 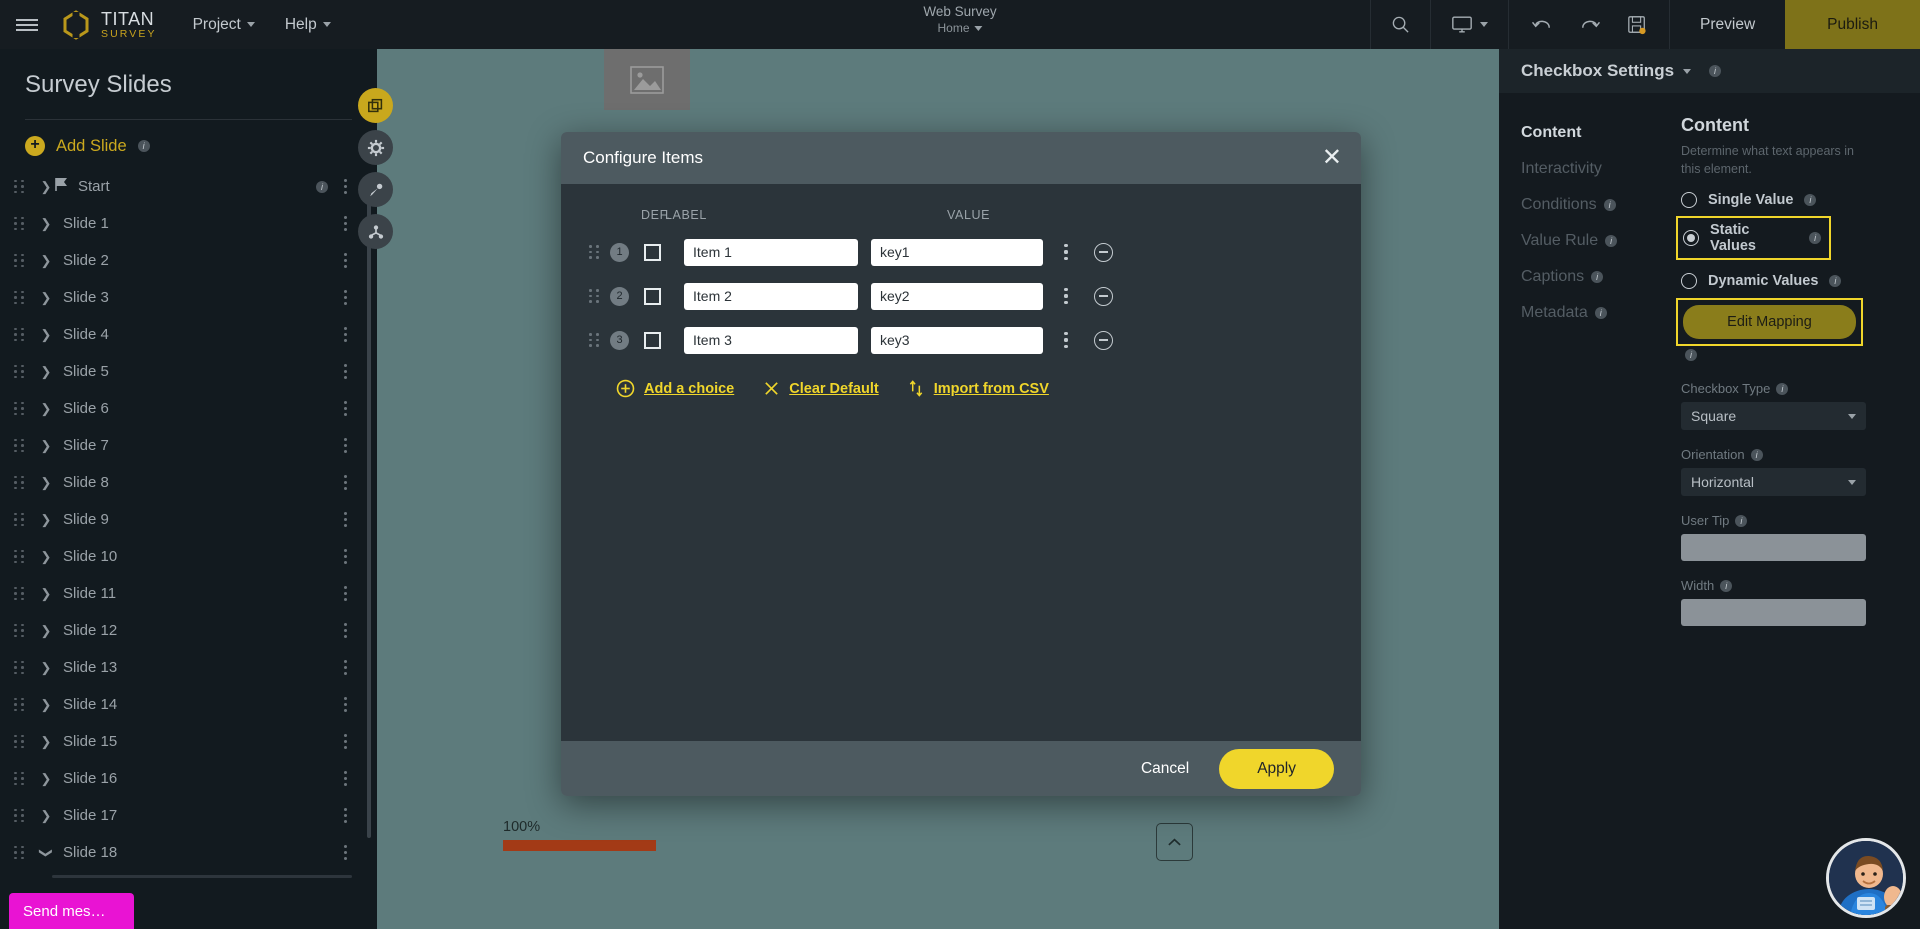 What do you see at coordinates (1579, 277) in the screenshot?
I see `settings-tab-captions: Captions i` at bounding box center [1579, 277].